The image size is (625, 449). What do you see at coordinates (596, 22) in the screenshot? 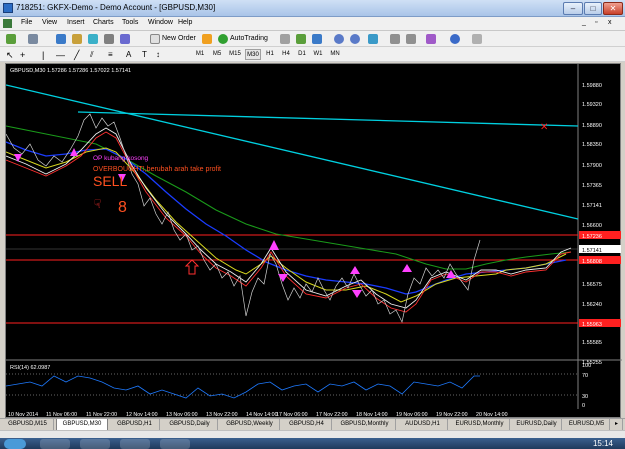
I see `mdi-restore-button: ▫` at bounding box center [596, 22].